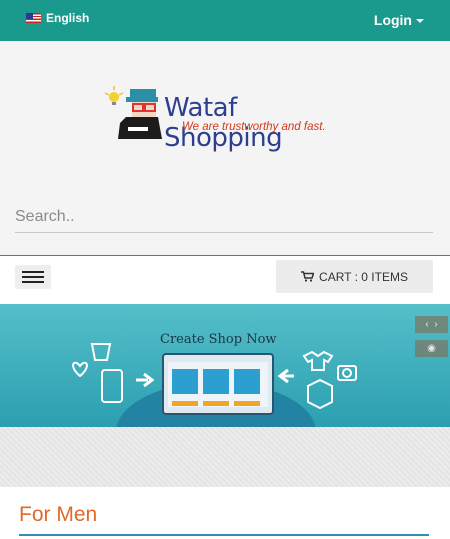 The image size is (450, 539). What do you see at coordinates (254, 127) in the screenshot?
I see `logo-tagline: We are trustworthy and fast.` at bounding box center [254, 127].